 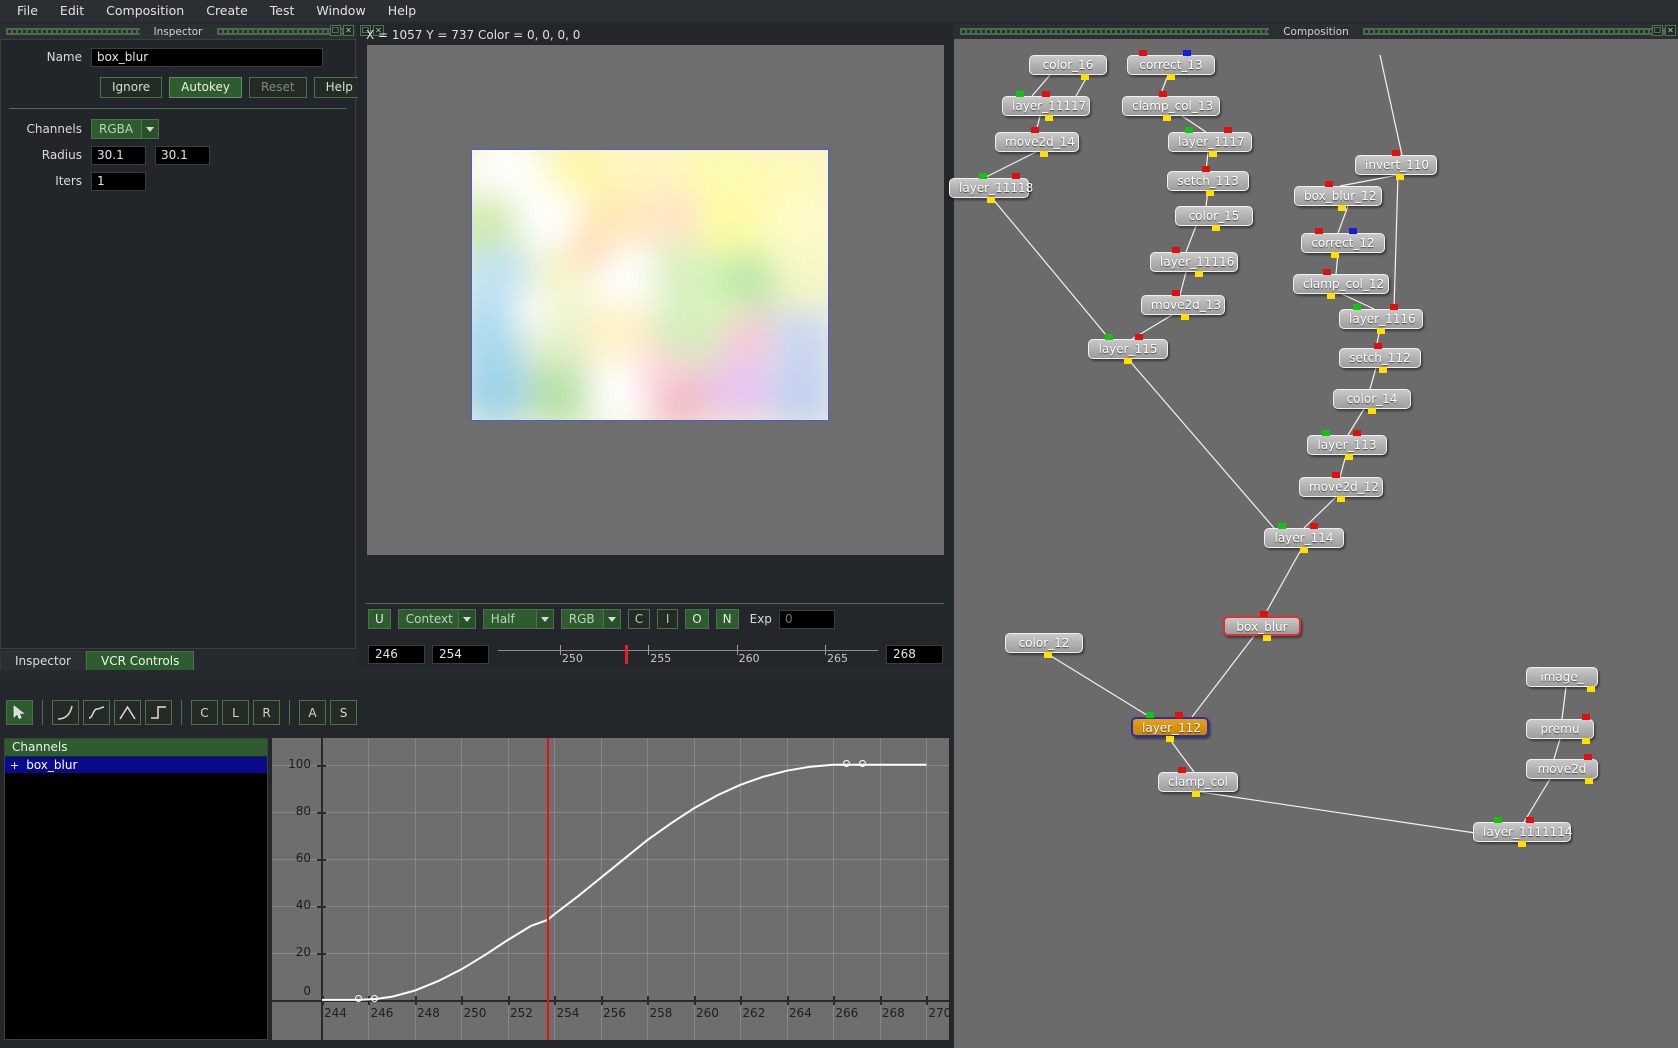 What do you see at coordinates (1380, 358) in the screenshot?
I see `node-setch_112: setch_112` at bounding box center [1380, 358].